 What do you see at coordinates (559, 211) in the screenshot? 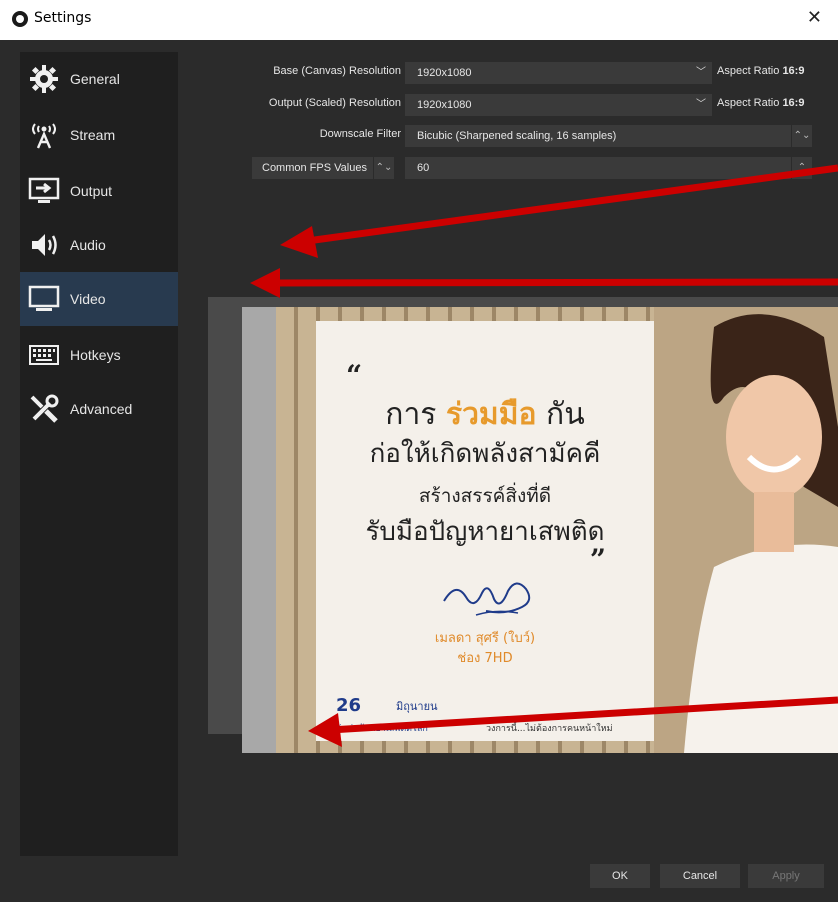
I see `red-arrow-top` at bounding box center [559, 211].